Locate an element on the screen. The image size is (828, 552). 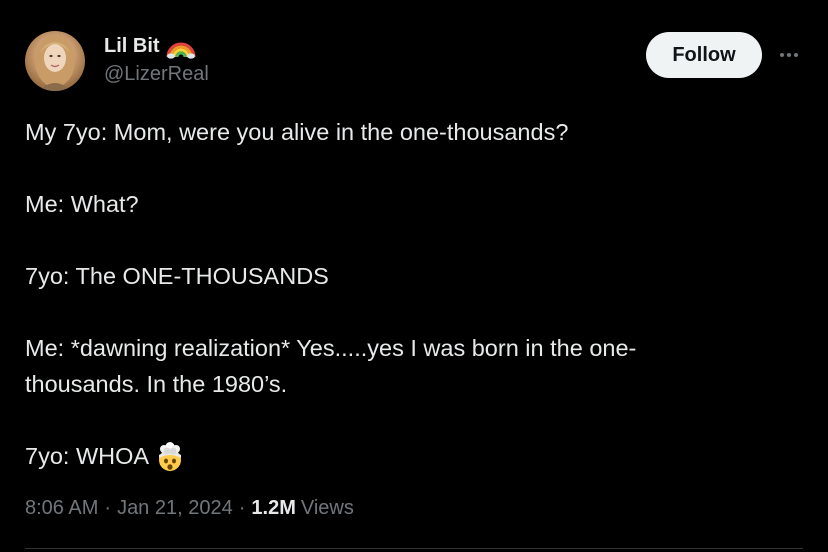
tweet-line: Me: What? is located at coordinates (82, 204).